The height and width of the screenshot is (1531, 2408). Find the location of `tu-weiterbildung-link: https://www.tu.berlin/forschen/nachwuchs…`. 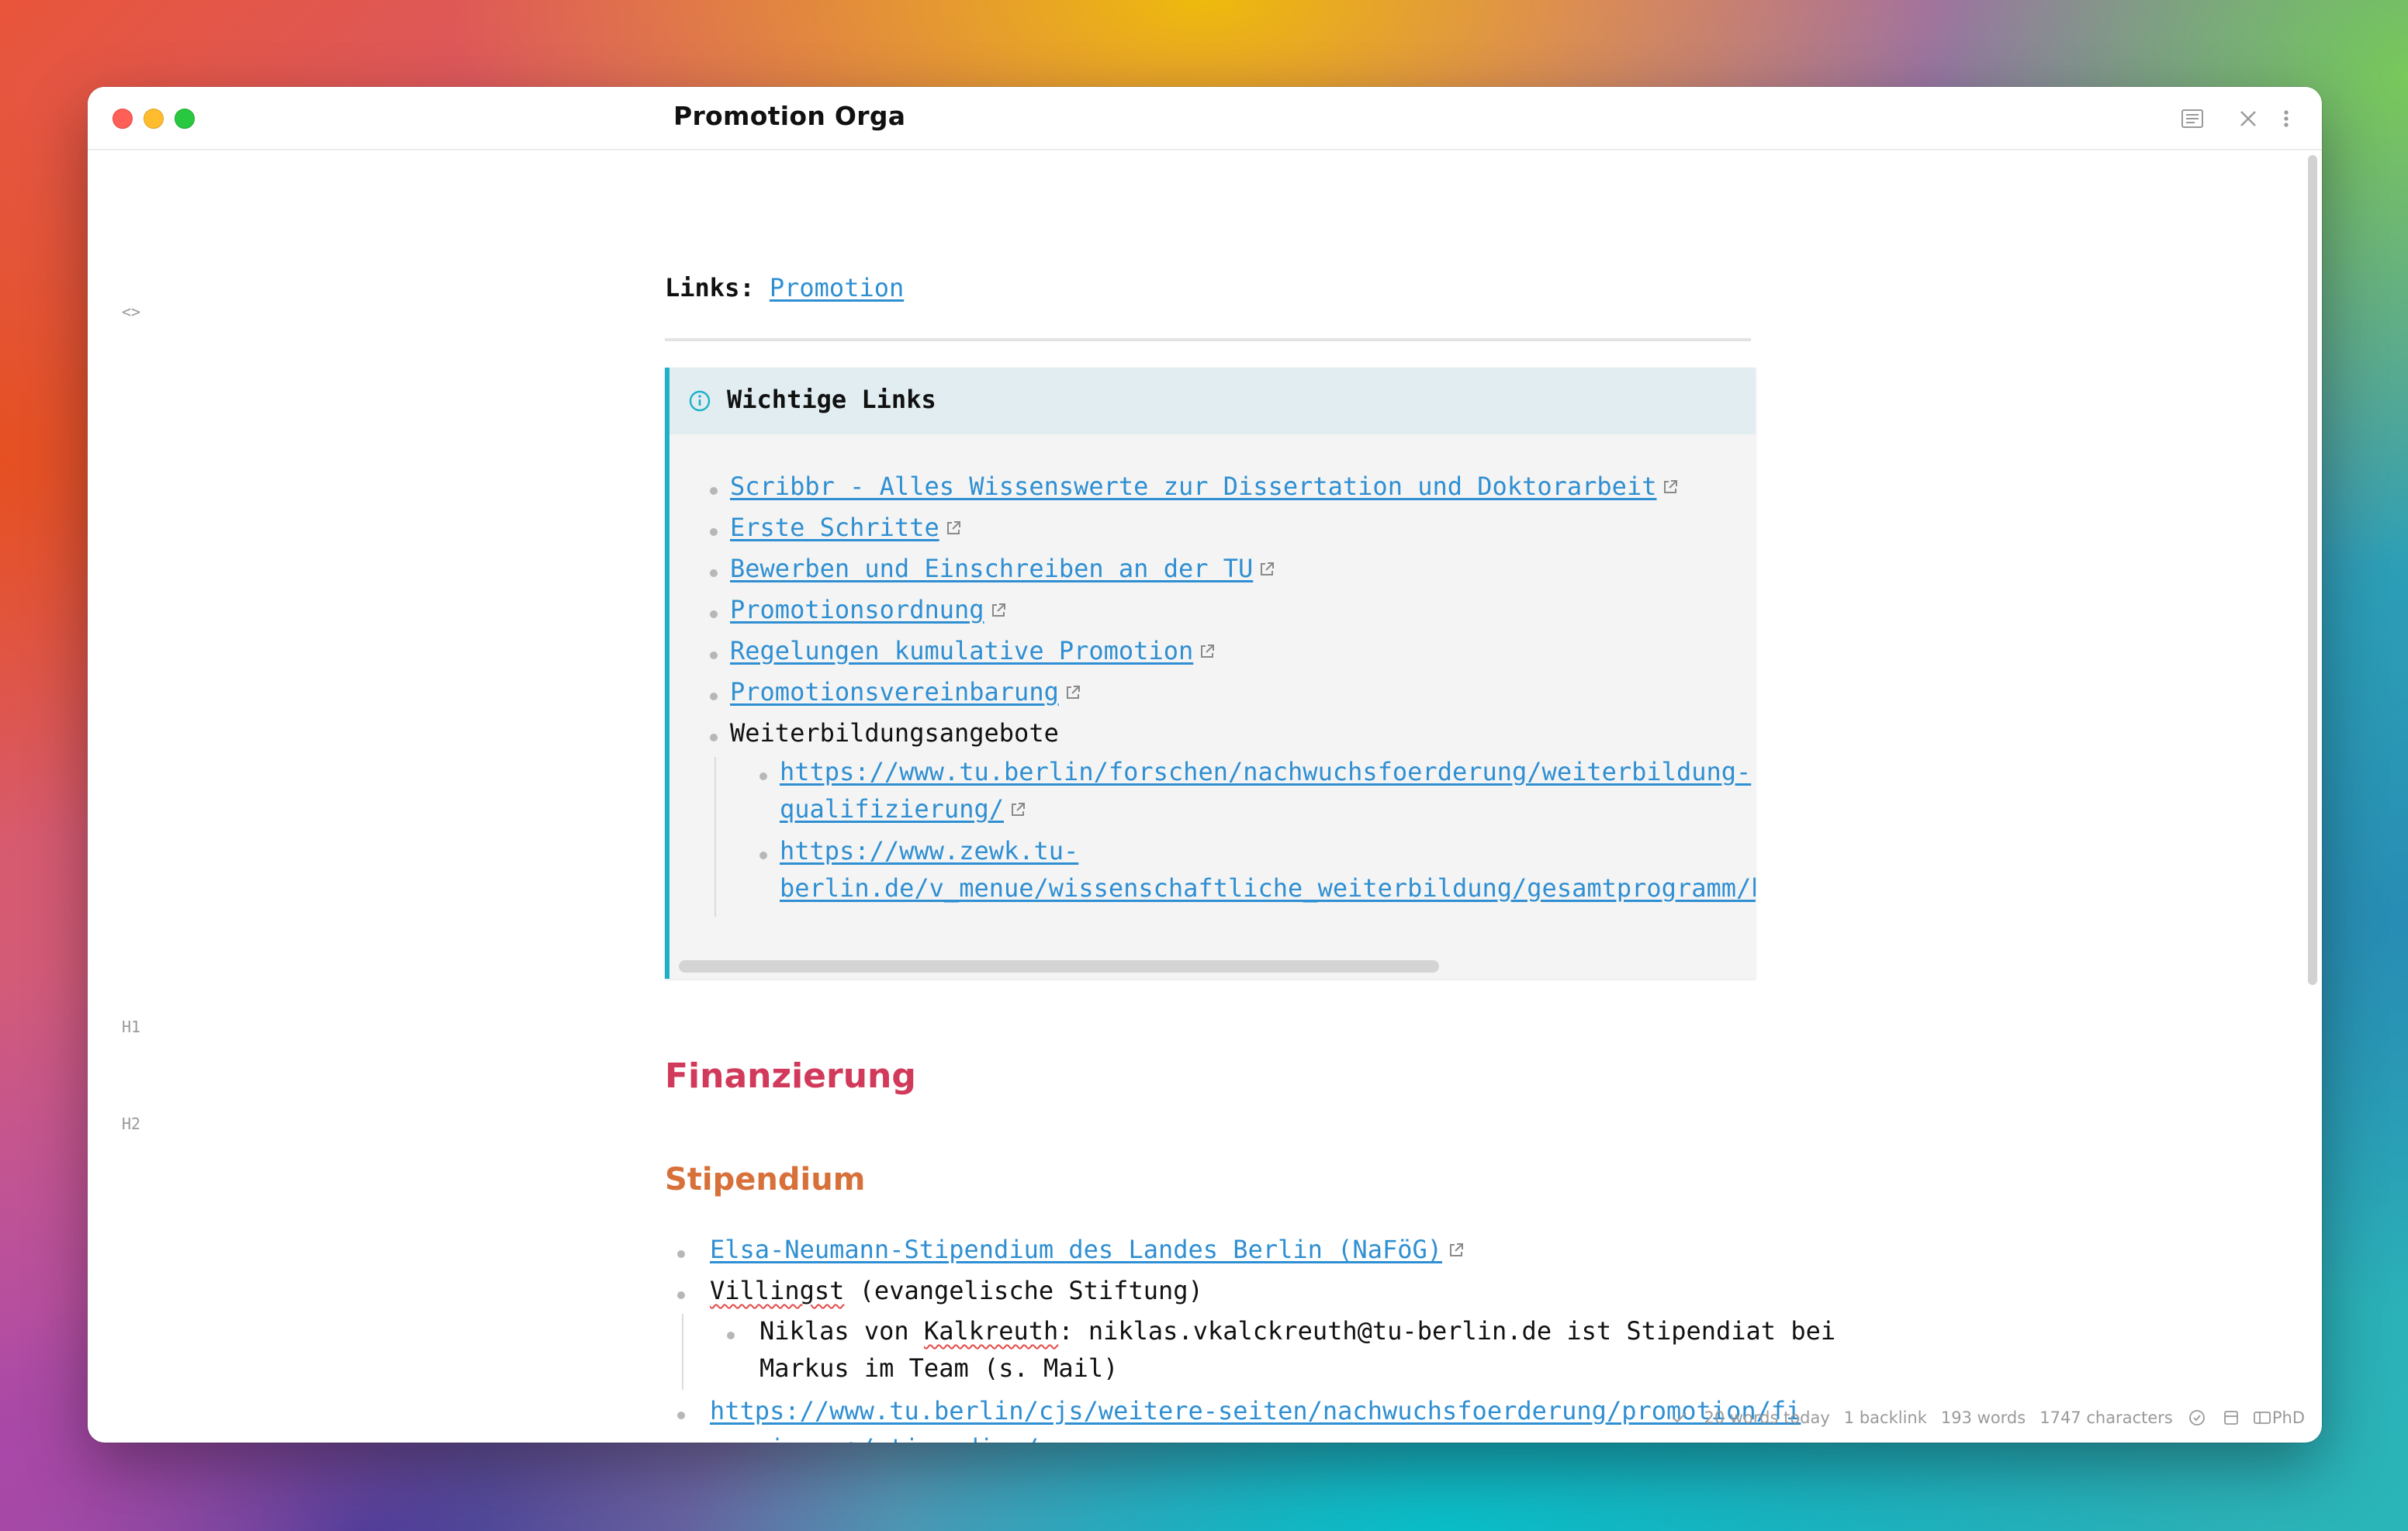

tu-weiterbildung-link: https://www.tu.berlin/forschen/nachwuchs… is located at coordinates (1265, 771).